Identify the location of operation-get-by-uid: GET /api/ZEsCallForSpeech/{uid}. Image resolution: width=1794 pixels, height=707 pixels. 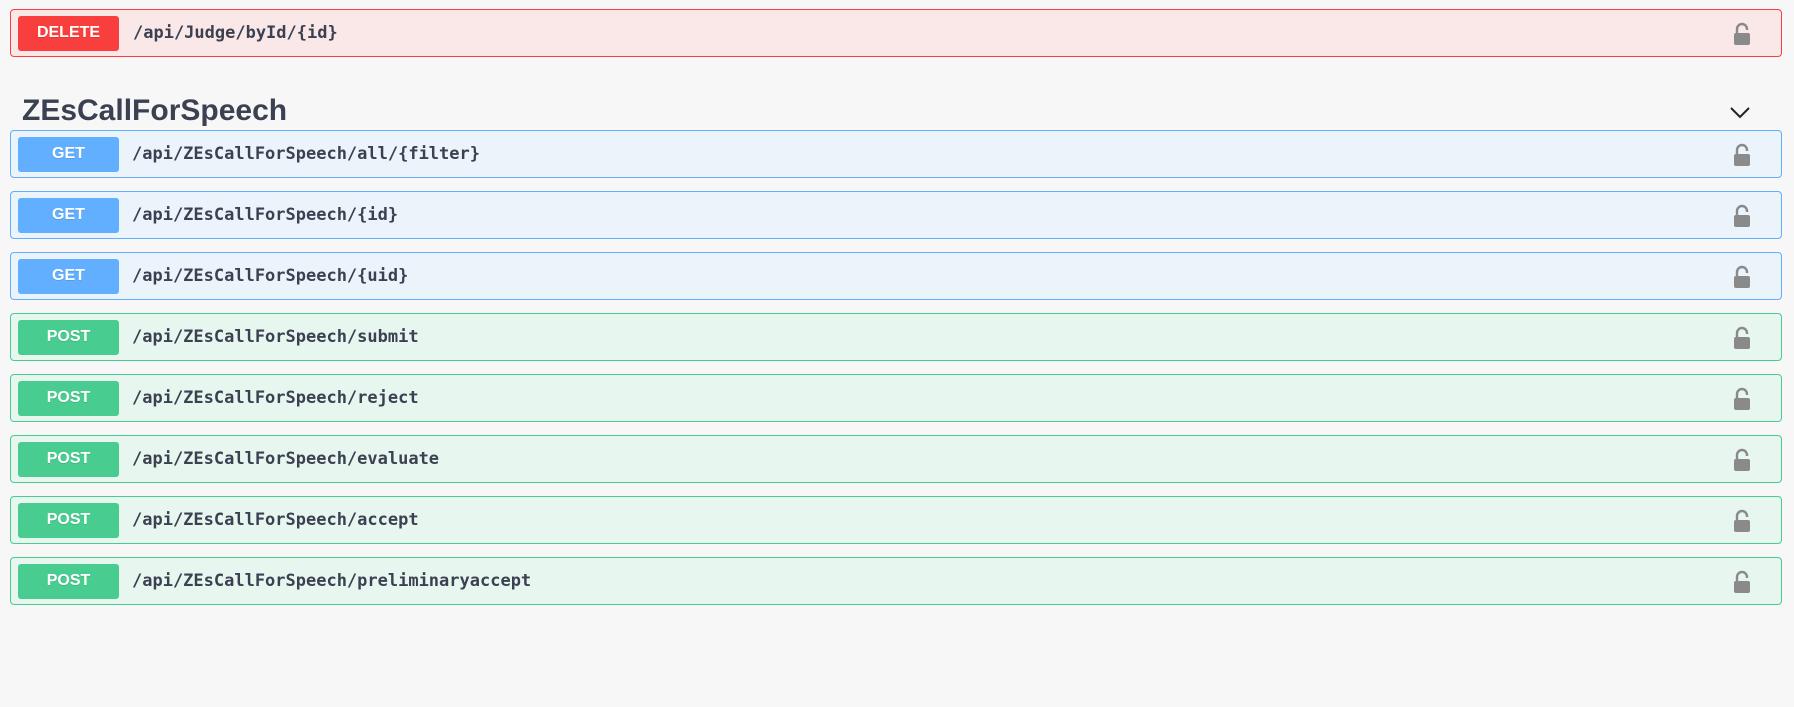
(896, 276).